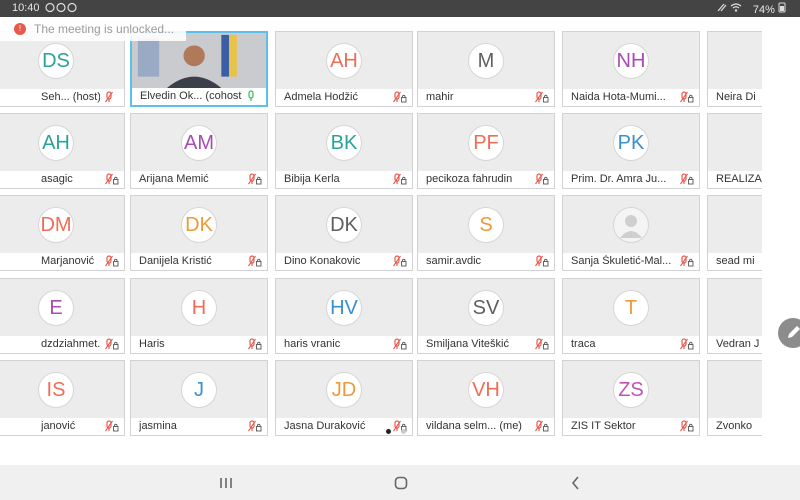 Image resolution: width=800 pixels, height=500 pixels. What do you see at coordinates (199, 151) in the screenshot?
I see `participant-tile: AM Arijana Memić` at bounding box center [199, 151].